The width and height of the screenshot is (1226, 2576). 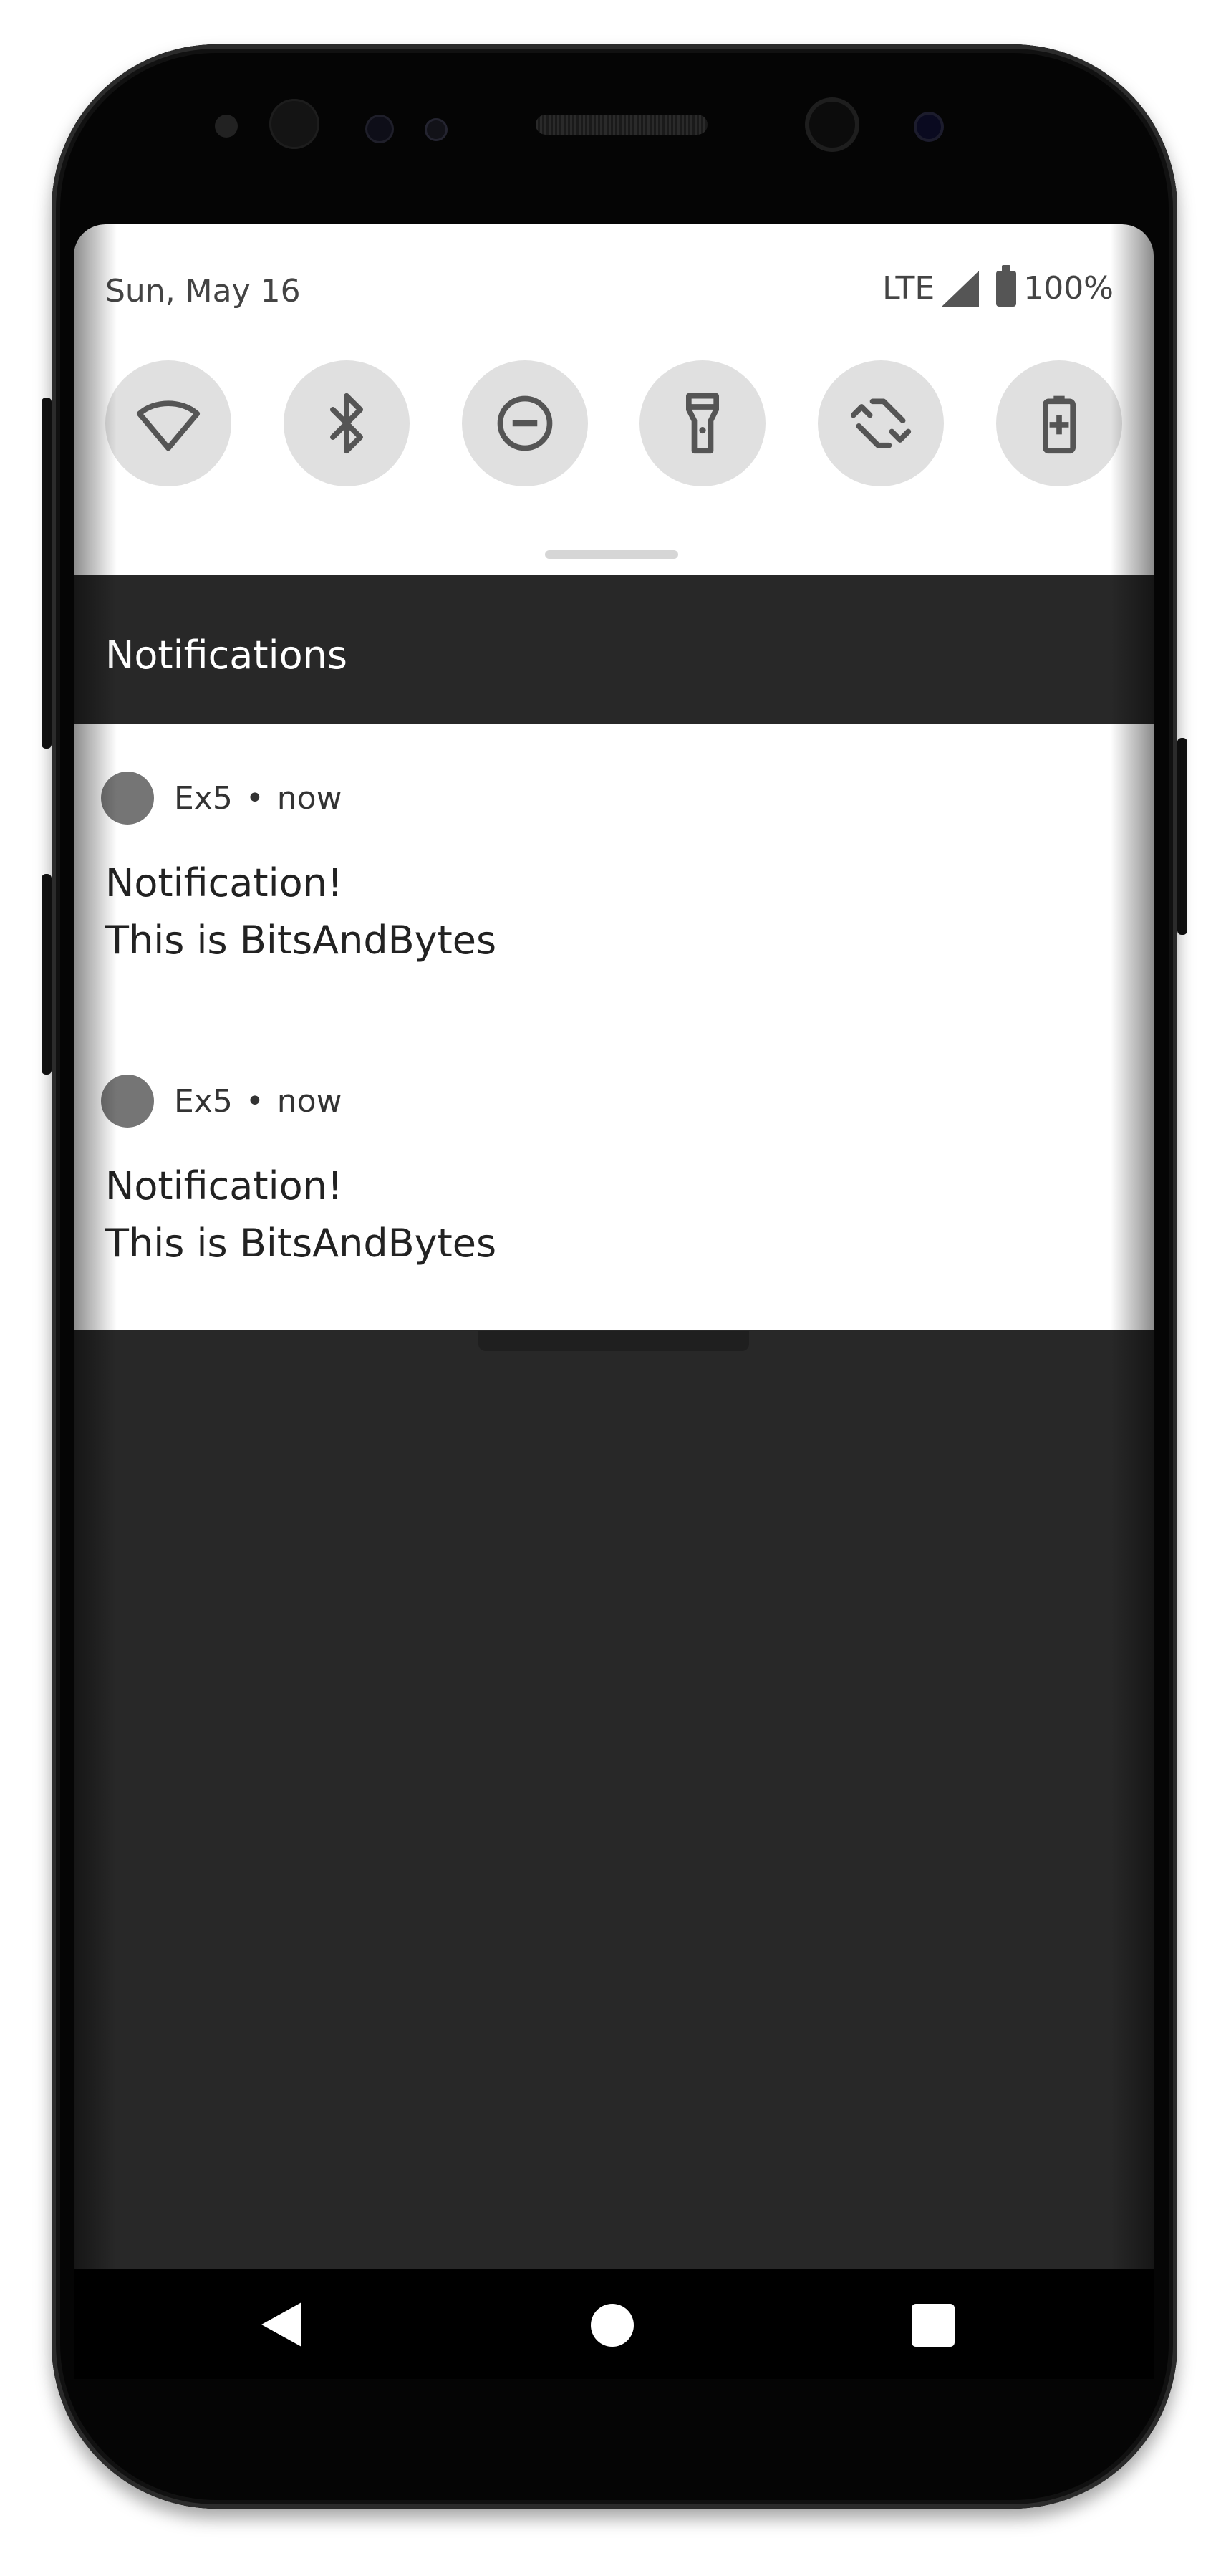 I want to click on battery-saver-icon, so click(x=1059, y=425).